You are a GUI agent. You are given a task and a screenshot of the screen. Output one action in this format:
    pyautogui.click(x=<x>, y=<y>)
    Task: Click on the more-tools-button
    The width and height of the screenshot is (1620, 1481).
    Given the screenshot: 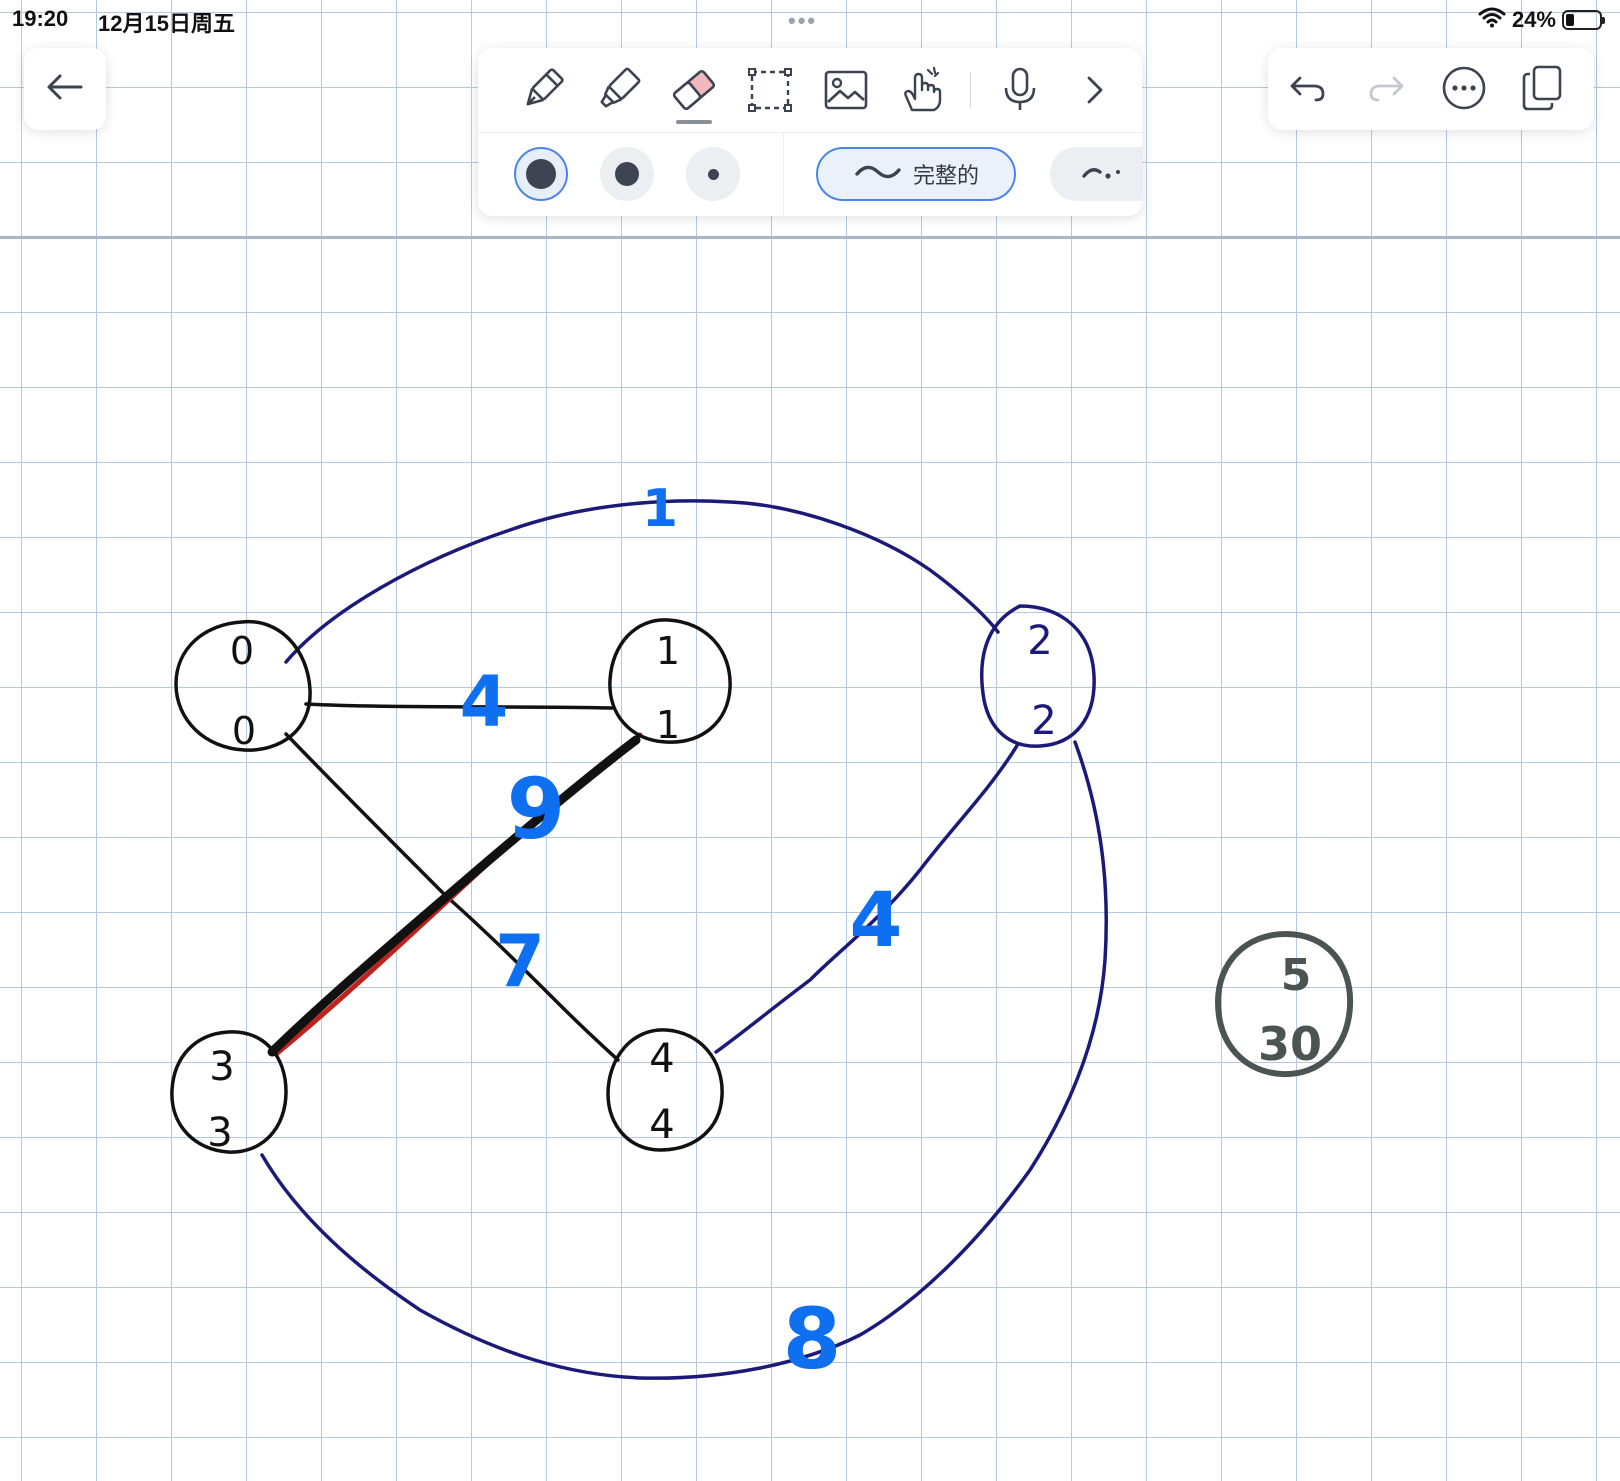 What is the action you would take?
    pyautogui.click(x=1094, y=92)
    